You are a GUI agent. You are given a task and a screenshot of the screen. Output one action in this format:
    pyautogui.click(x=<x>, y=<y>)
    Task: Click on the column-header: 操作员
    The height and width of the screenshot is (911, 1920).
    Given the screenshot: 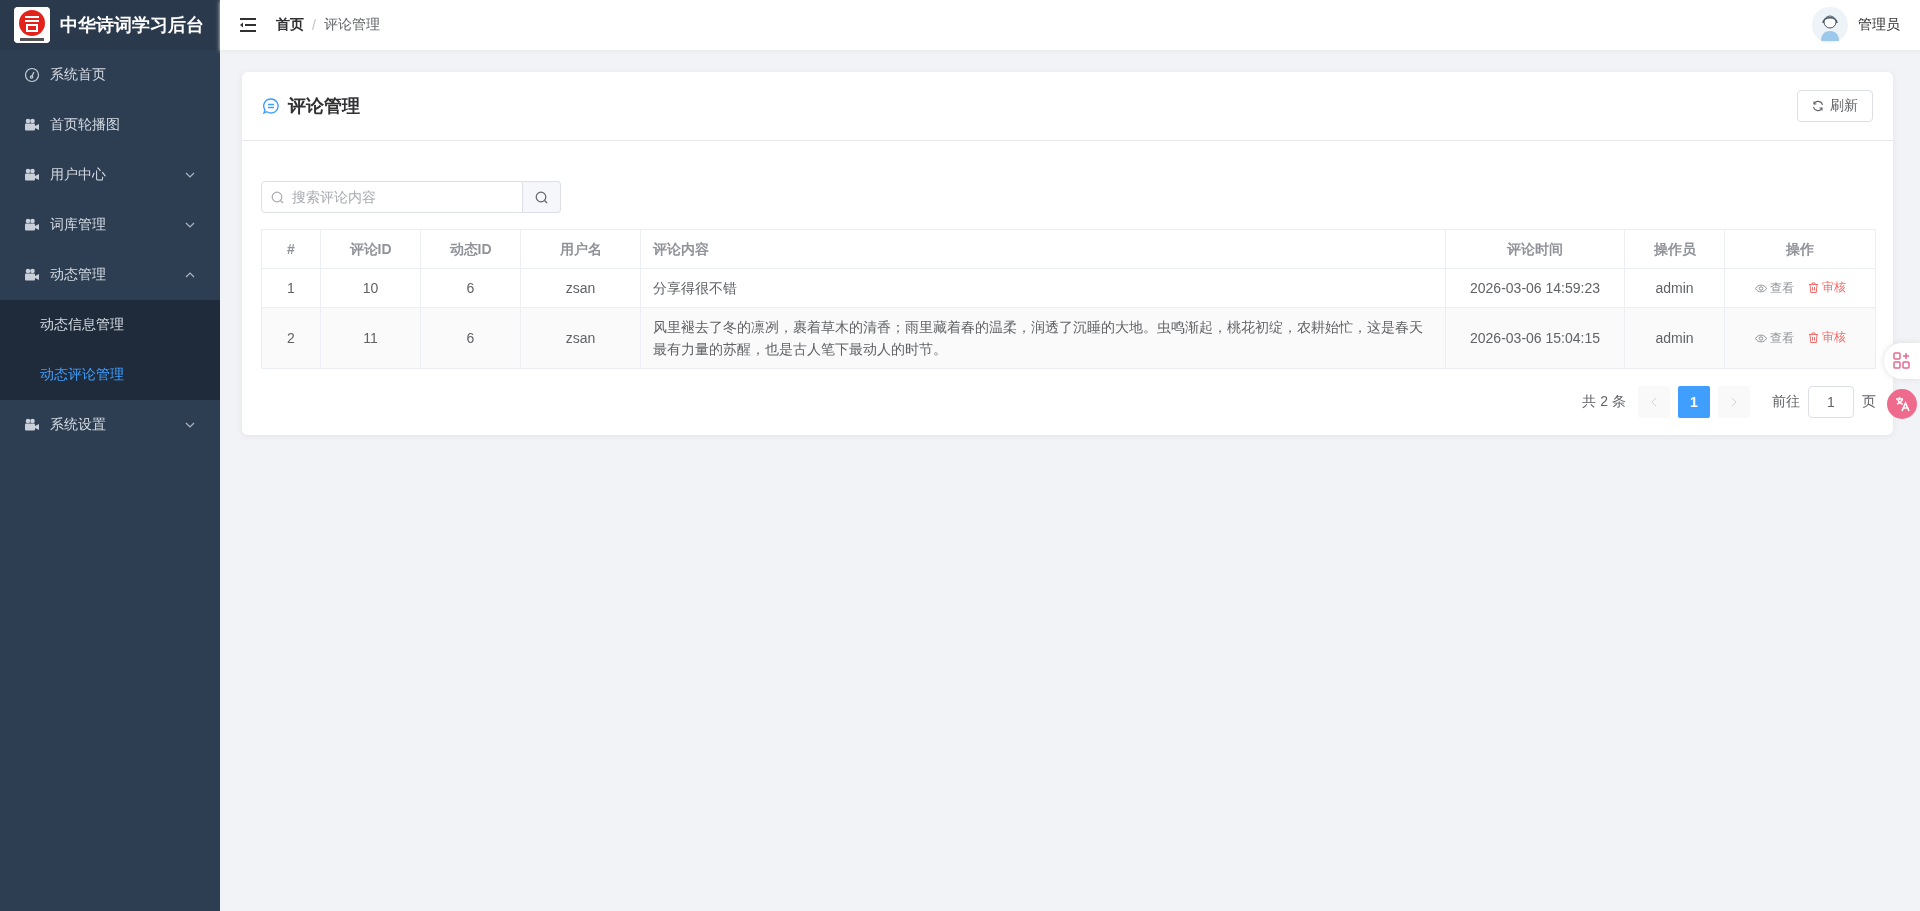 What is the action you would take?
    pyautogui.click(x=1674, y=249)
    